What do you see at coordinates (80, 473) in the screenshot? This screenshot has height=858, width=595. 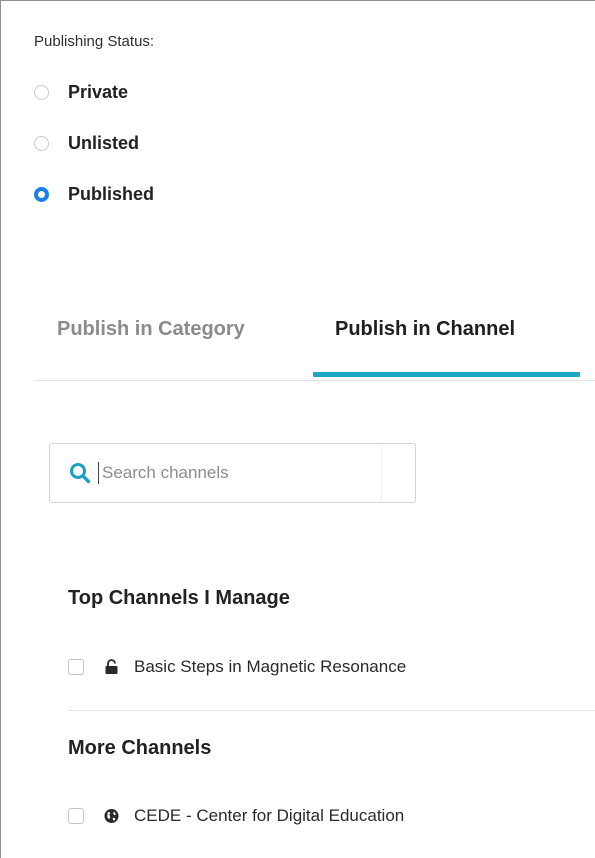 I see `search-icon` at bounding box center [80, 473].